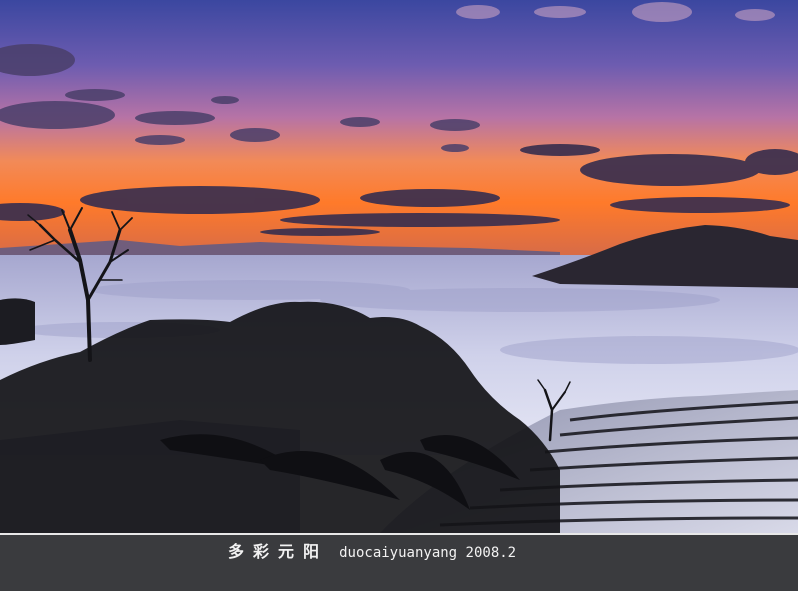 The image size is (798, 591). What do you see at coordinates (278, 551) in the screenshot?
I see `caption-chinese-title: 多彩元阳` at bounding box center [278, 551].